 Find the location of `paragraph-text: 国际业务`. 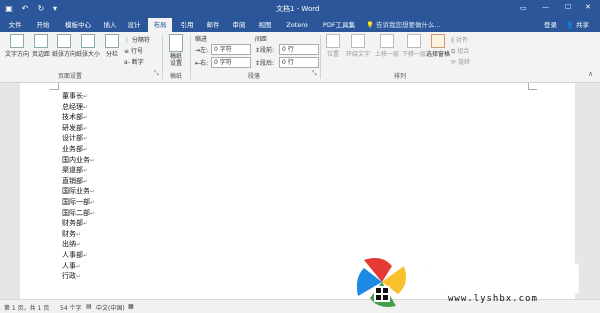

paragraph-text: 国际业务 is located at coordinates (76, 191).